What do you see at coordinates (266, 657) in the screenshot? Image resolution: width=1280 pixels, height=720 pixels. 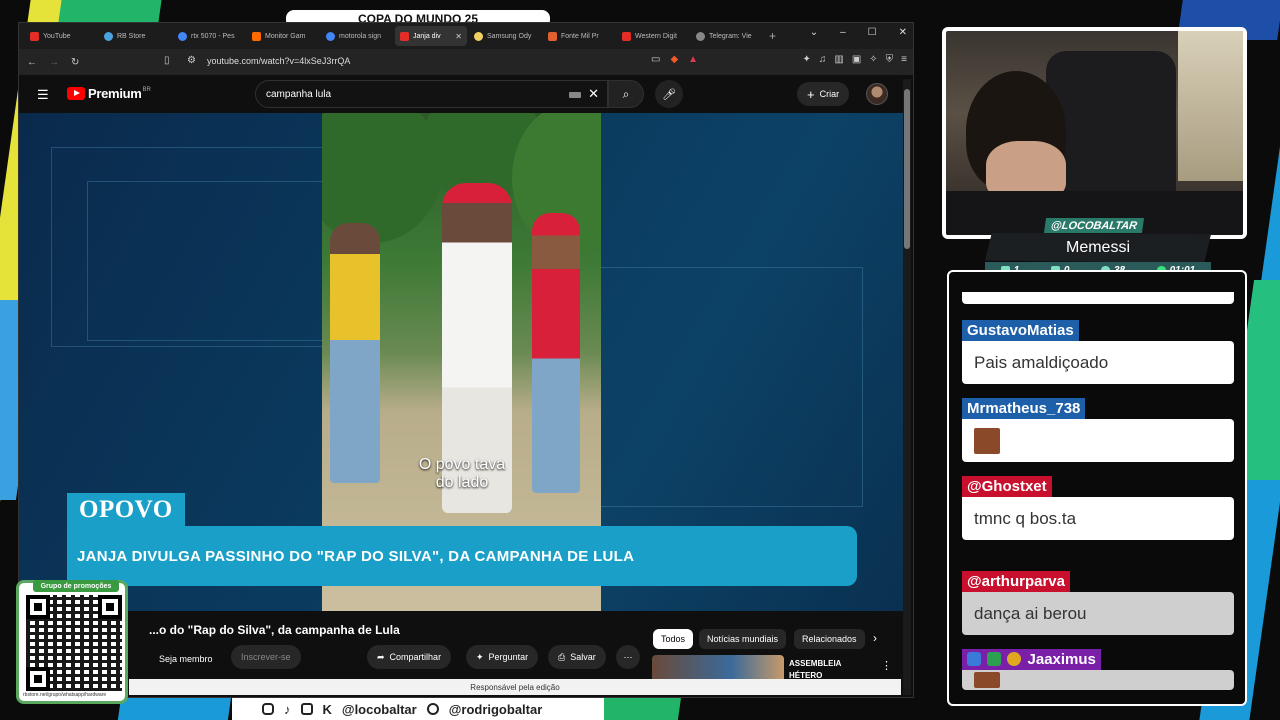 I see `subscribe-button: Inscrever-se` at bounding box center [266, 657].